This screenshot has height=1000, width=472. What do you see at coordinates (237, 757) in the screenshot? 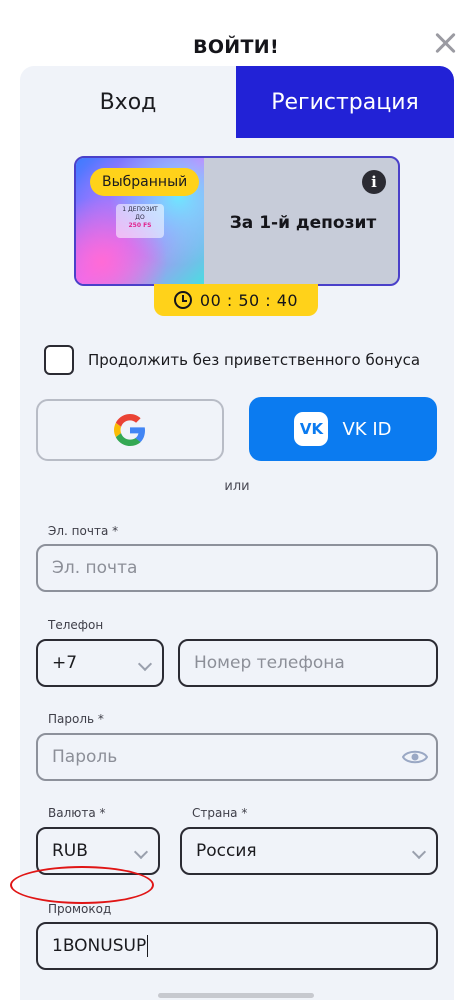
I see `password-field: Пароль` at bounding box center [237, 757].